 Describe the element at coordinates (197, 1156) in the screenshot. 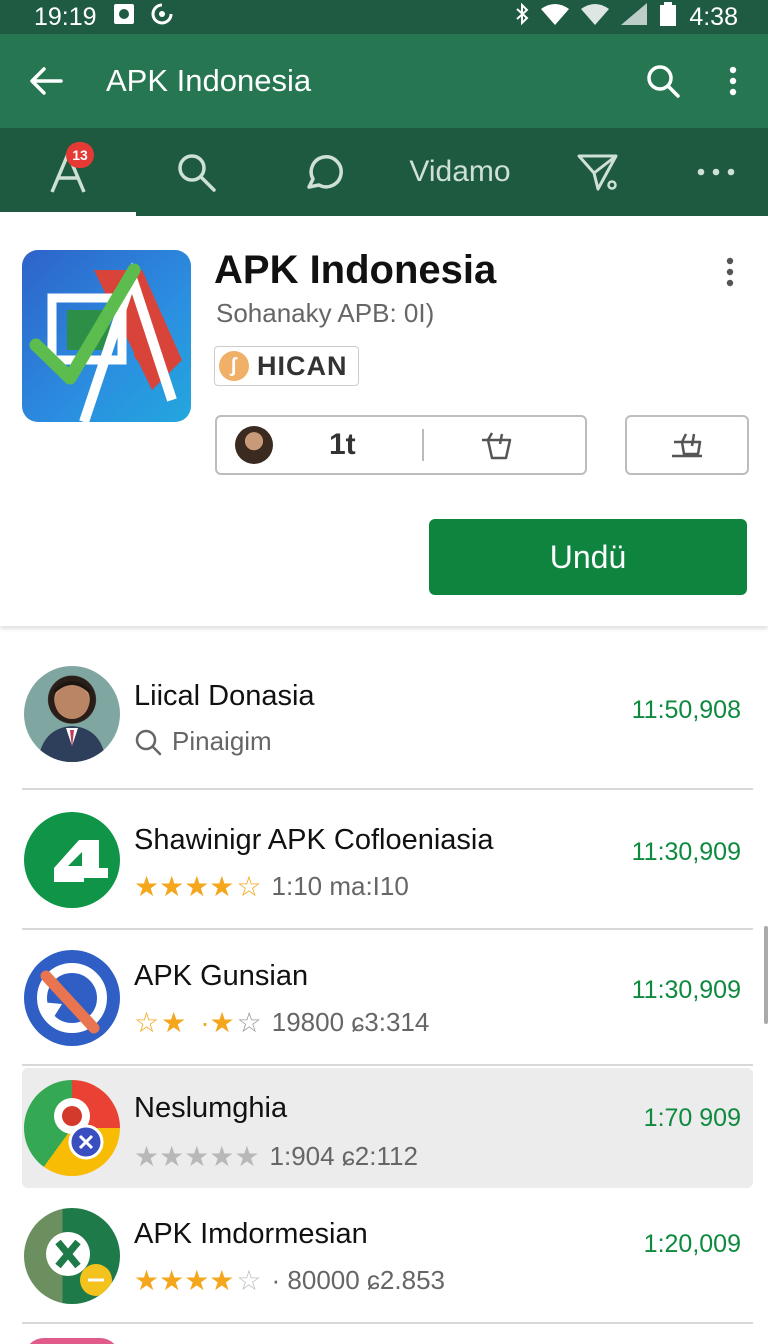

I see `rating-stars: ★★★★★` at that location.